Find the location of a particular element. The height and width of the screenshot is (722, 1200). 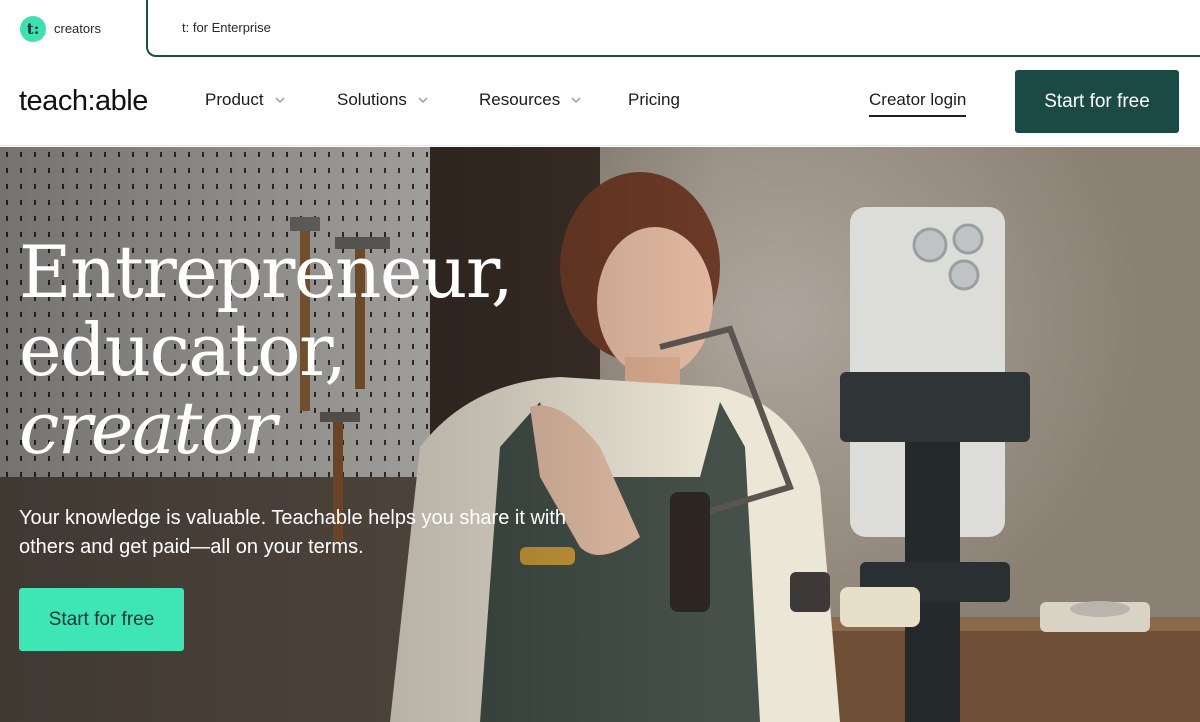

headline-line-emphasis: creator is located at coordinates (148, 428).